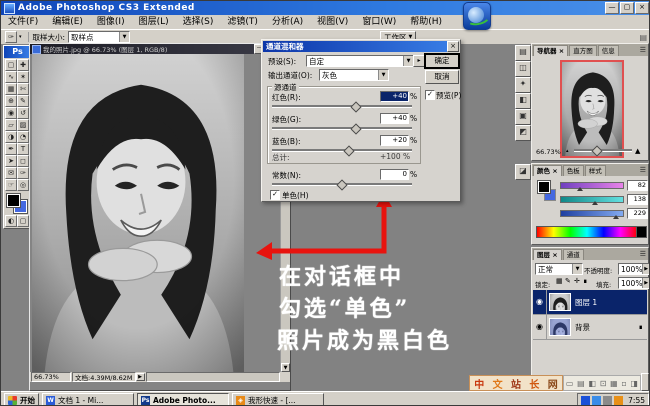 This screenshot has width=650, height=406. What do you see at coordinates (11, 65) in the screenshot?
I see `tool-rect-marquee-button: ▢` at bounding box center [11, 65].